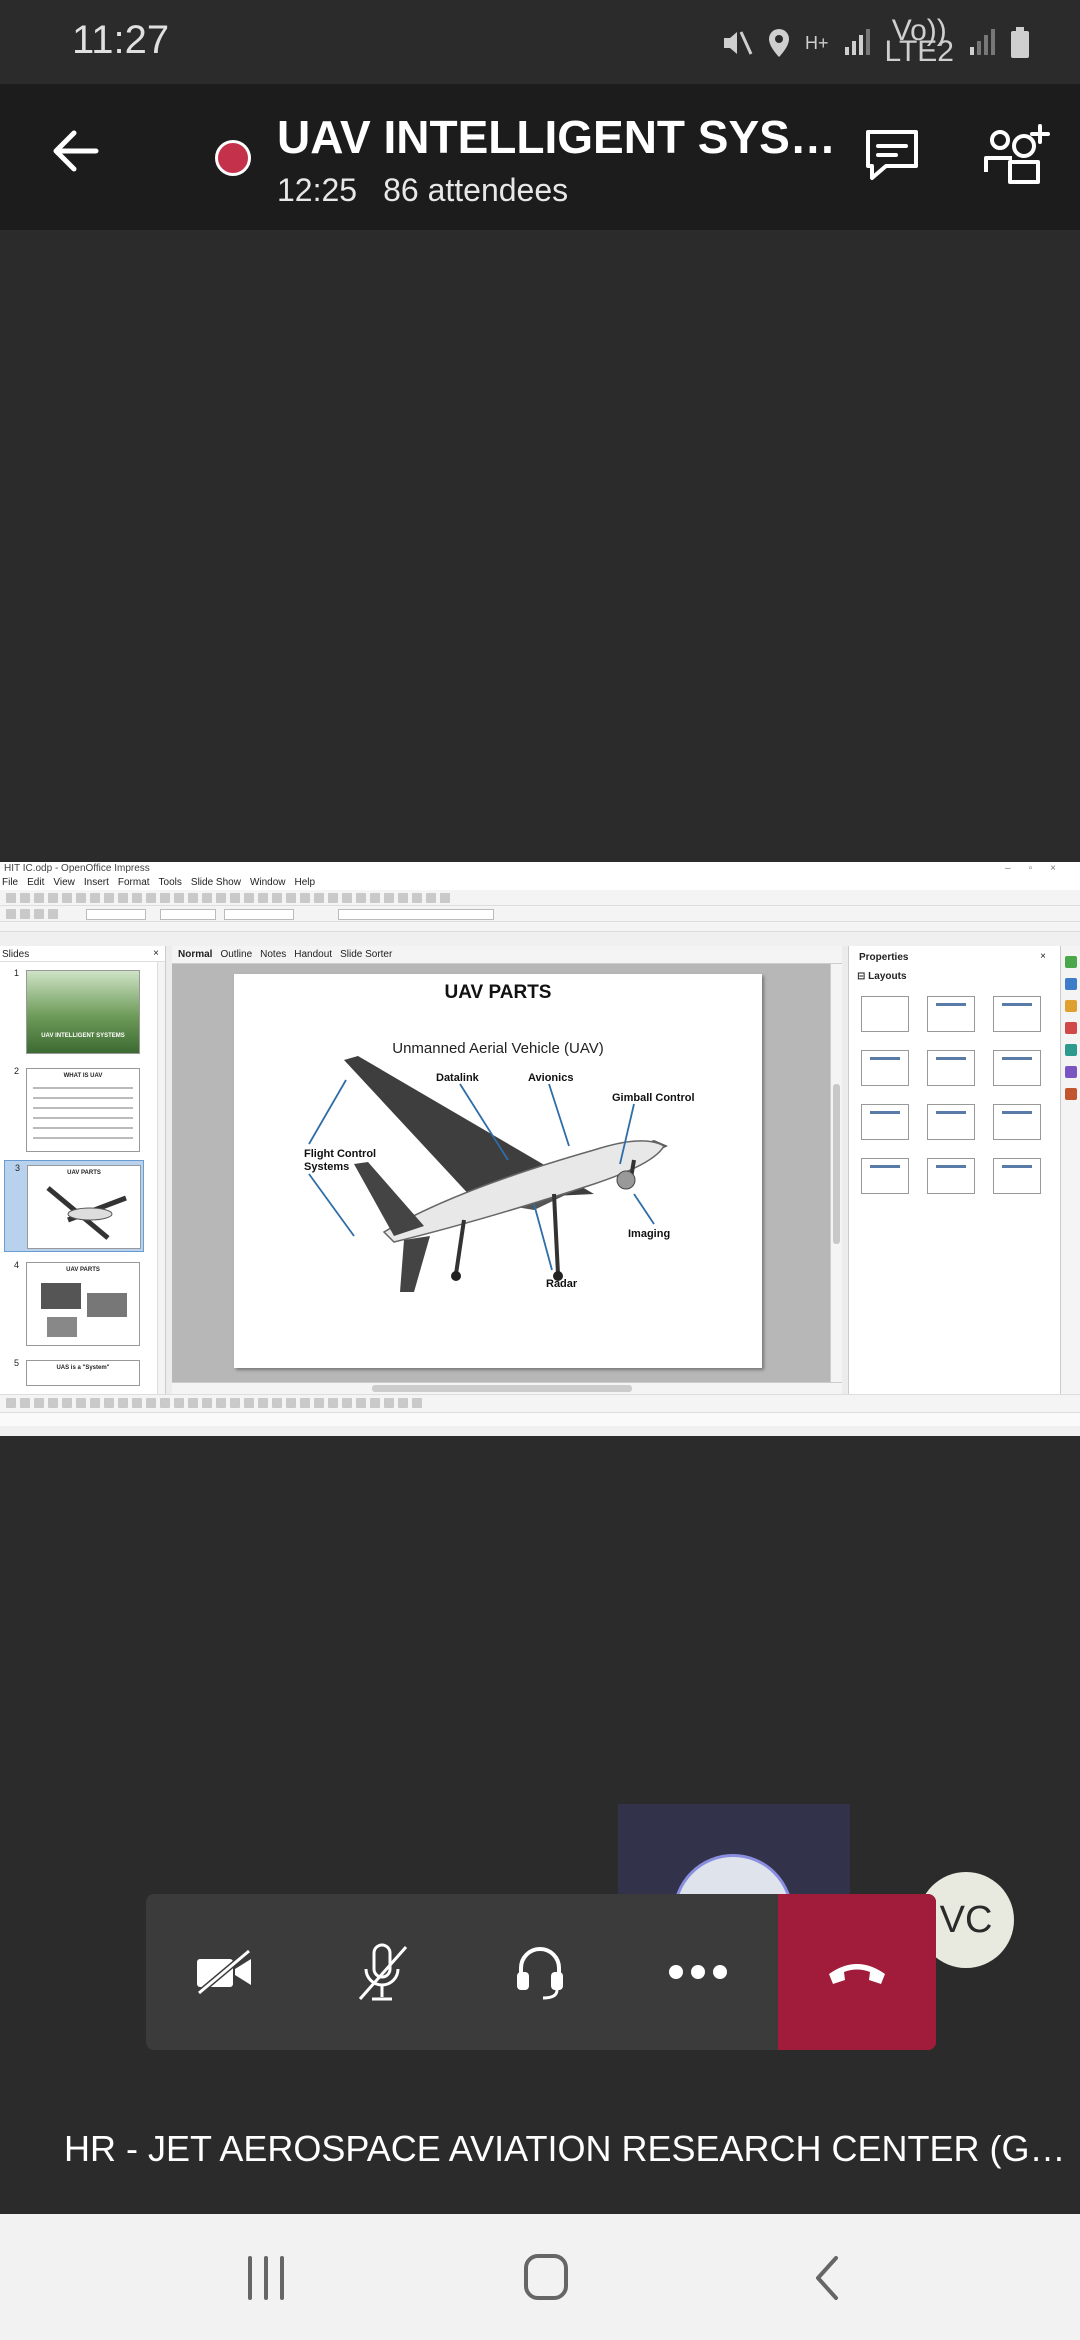 This screenshot has height=2340, width=1080. I want to click on tab-outline: Outline, so click(236, 954).